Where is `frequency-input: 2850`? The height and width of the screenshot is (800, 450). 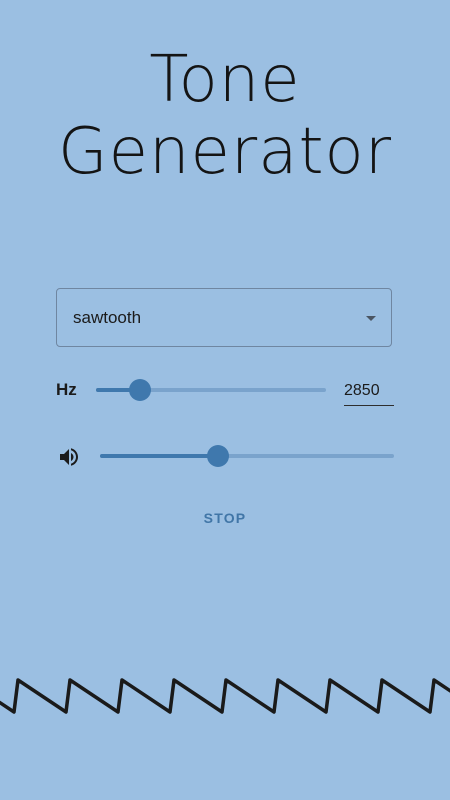
frequency-input: 2850 is located at coordinates (369, 390).